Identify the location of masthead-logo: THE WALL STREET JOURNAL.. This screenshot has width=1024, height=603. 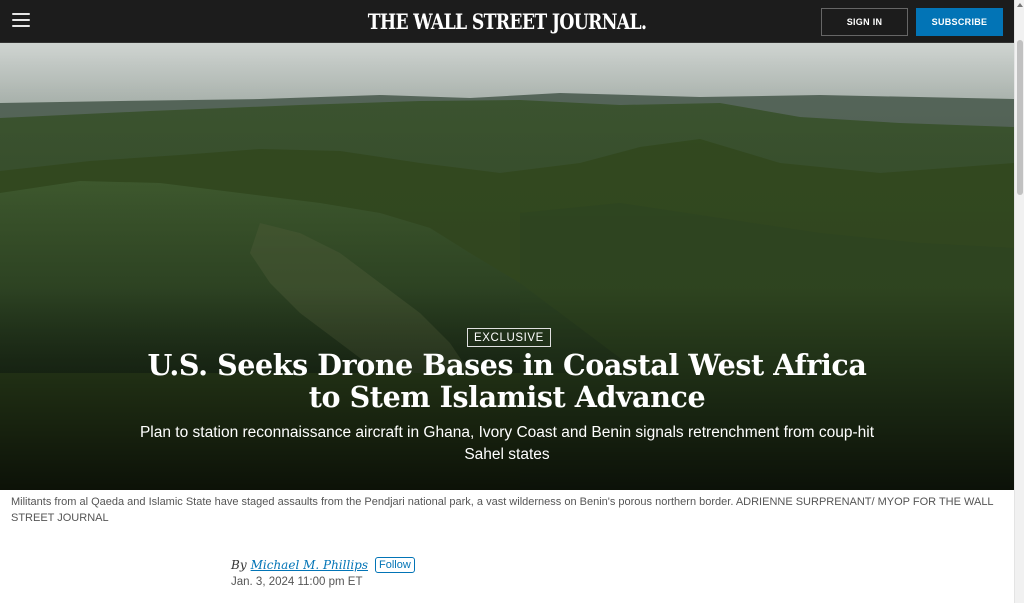
(506, 21).